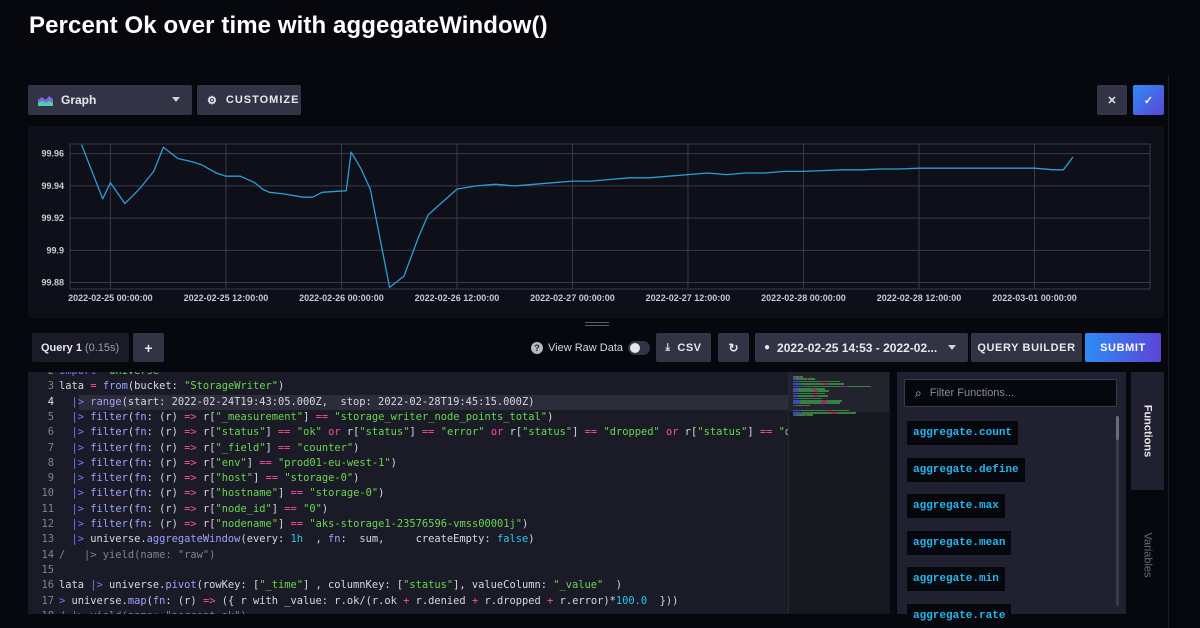 Image resolution: width=1200 pixels, height=628 pixels. What do you see at coordinates (1117, 511) in the screenshot?
I see `function-list-scrollbar` at bounding box center [1117, 511].